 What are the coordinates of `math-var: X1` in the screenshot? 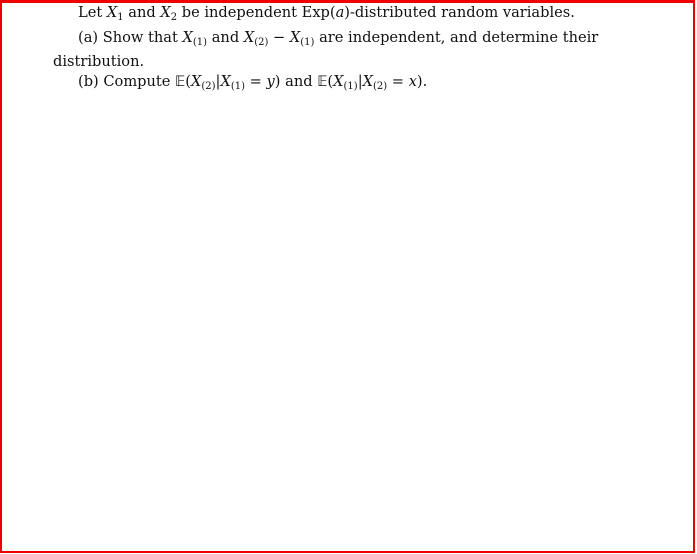 It's located at (115, 13).